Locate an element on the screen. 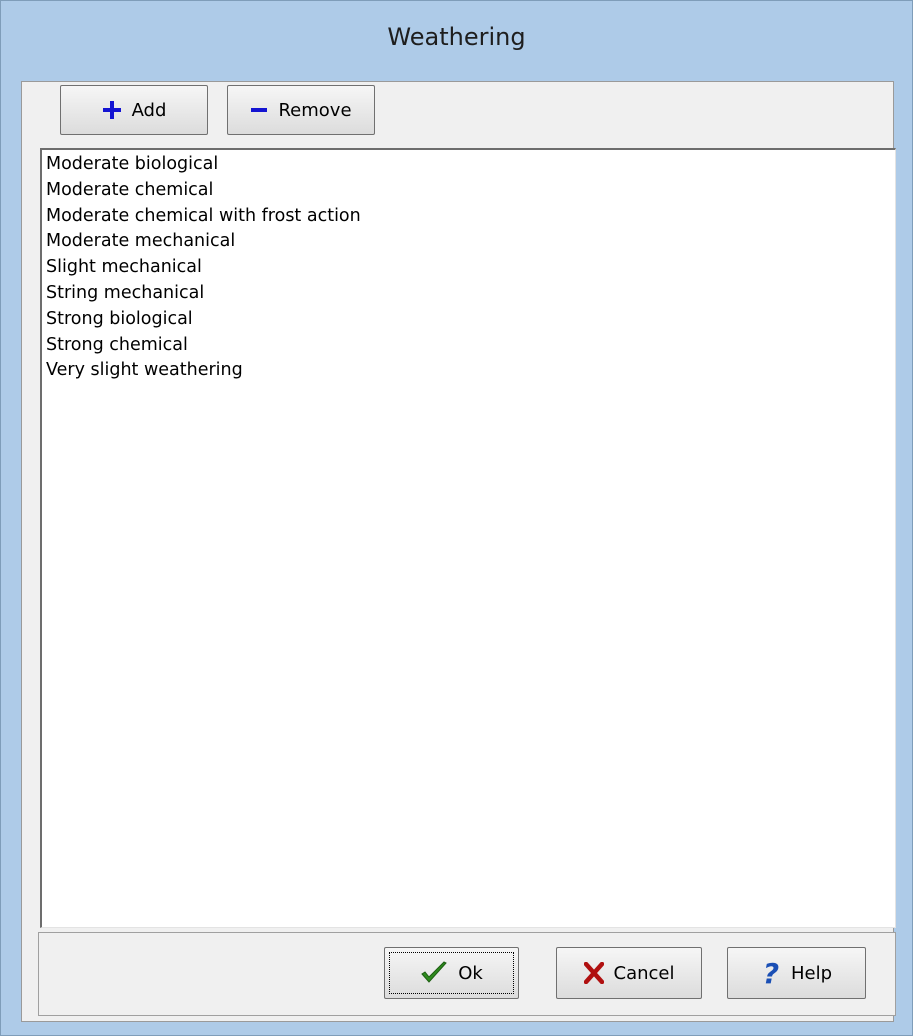  focus-rectangle is located at coordinates (451, 973).